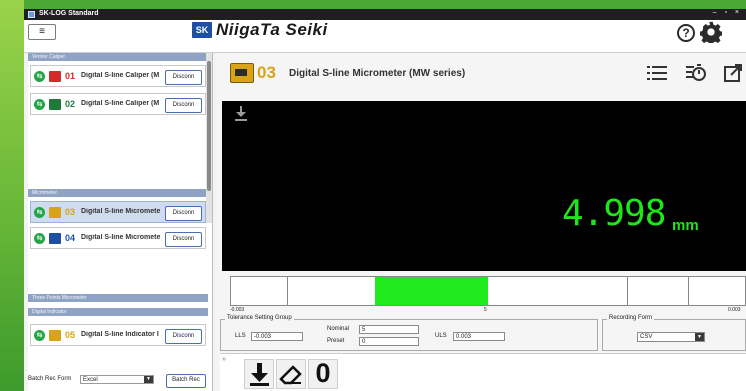 This screenshot has width=746, height=391. Describe the element at coordinates (69, 13) in the screenshot. I see `window-title: SK-LOG Standard` at that location.